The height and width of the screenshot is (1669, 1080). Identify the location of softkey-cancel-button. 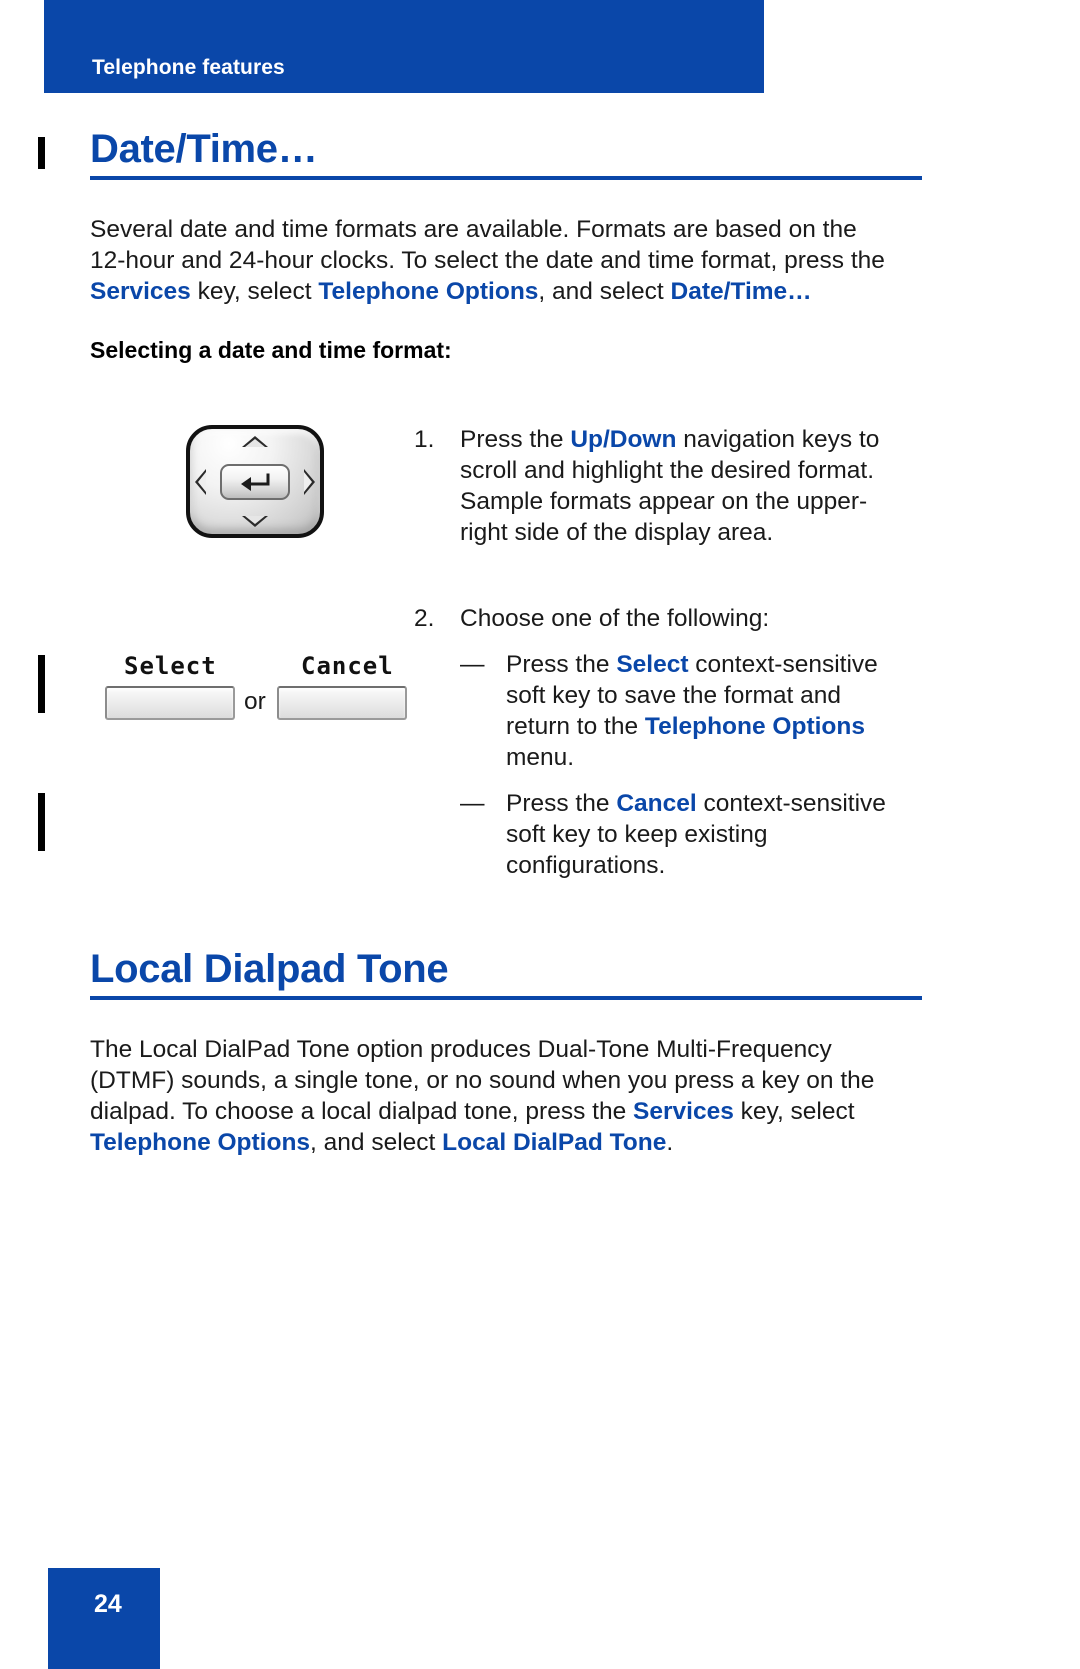
(342, 703).